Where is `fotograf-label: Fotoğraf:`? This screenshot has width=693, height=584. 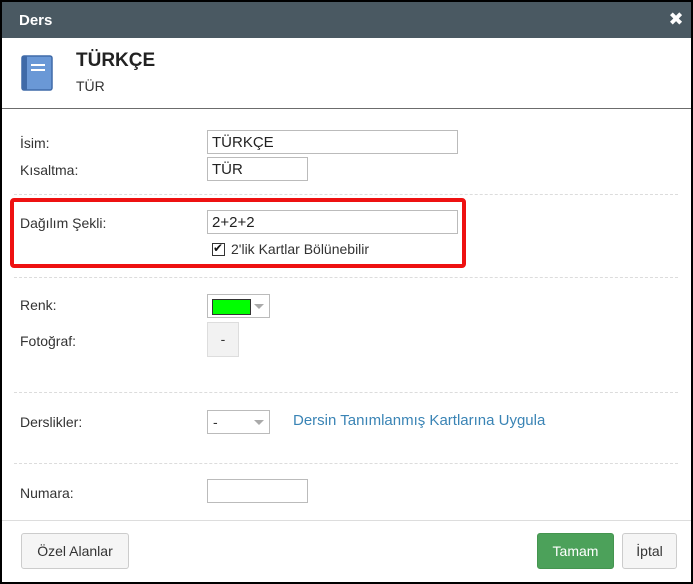 fotograf-label: Fotoğraf: is located at coordinates (48, 341).